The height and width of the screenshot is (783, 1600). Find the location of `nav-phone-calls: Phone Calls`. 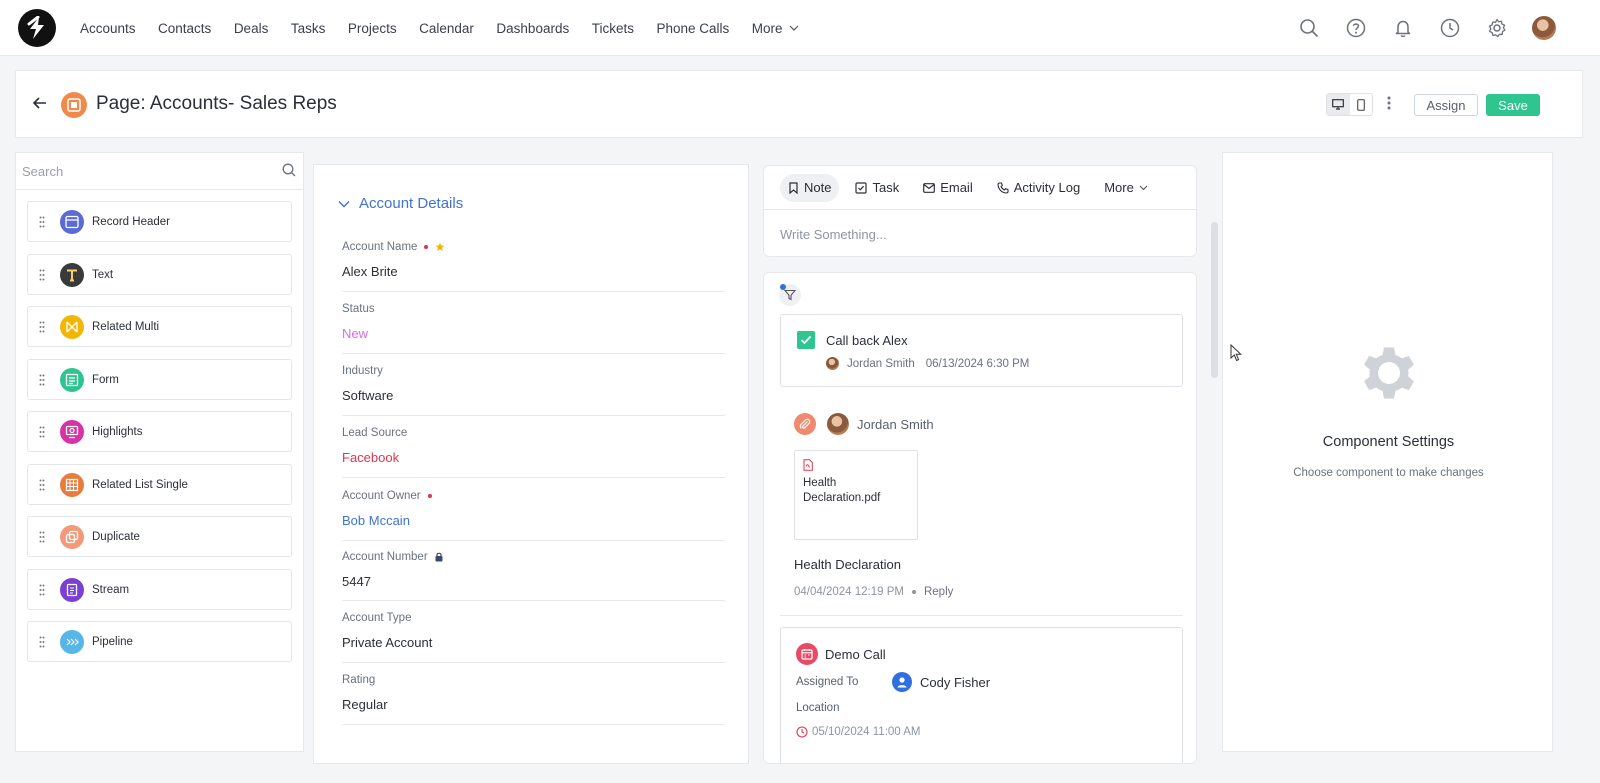

nav-phone-calls: Phone Calls is located at coordinates (692, 28).